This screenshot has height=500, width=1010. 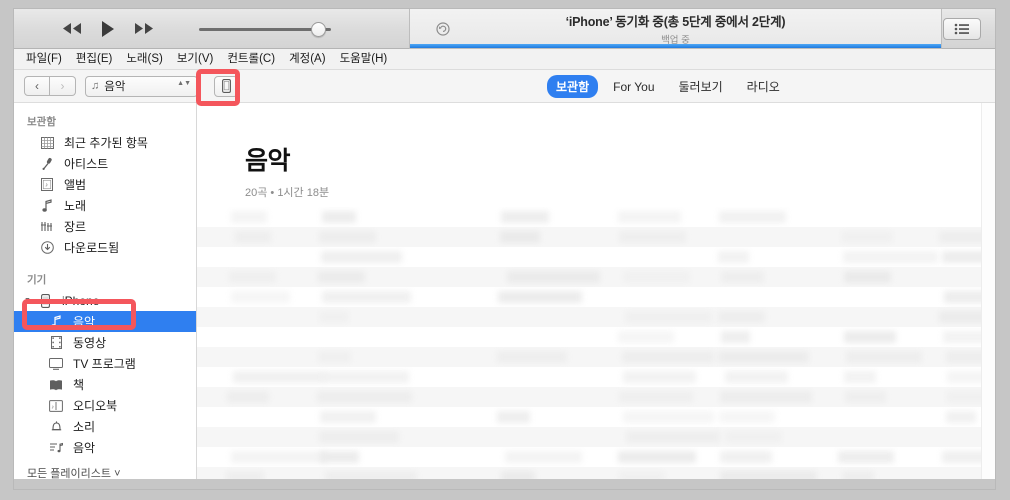 What do you see at coordinates (29, 300) in the screenshot?
I see `chevron-down-icon: ▼` at bounding box center [29, 300].